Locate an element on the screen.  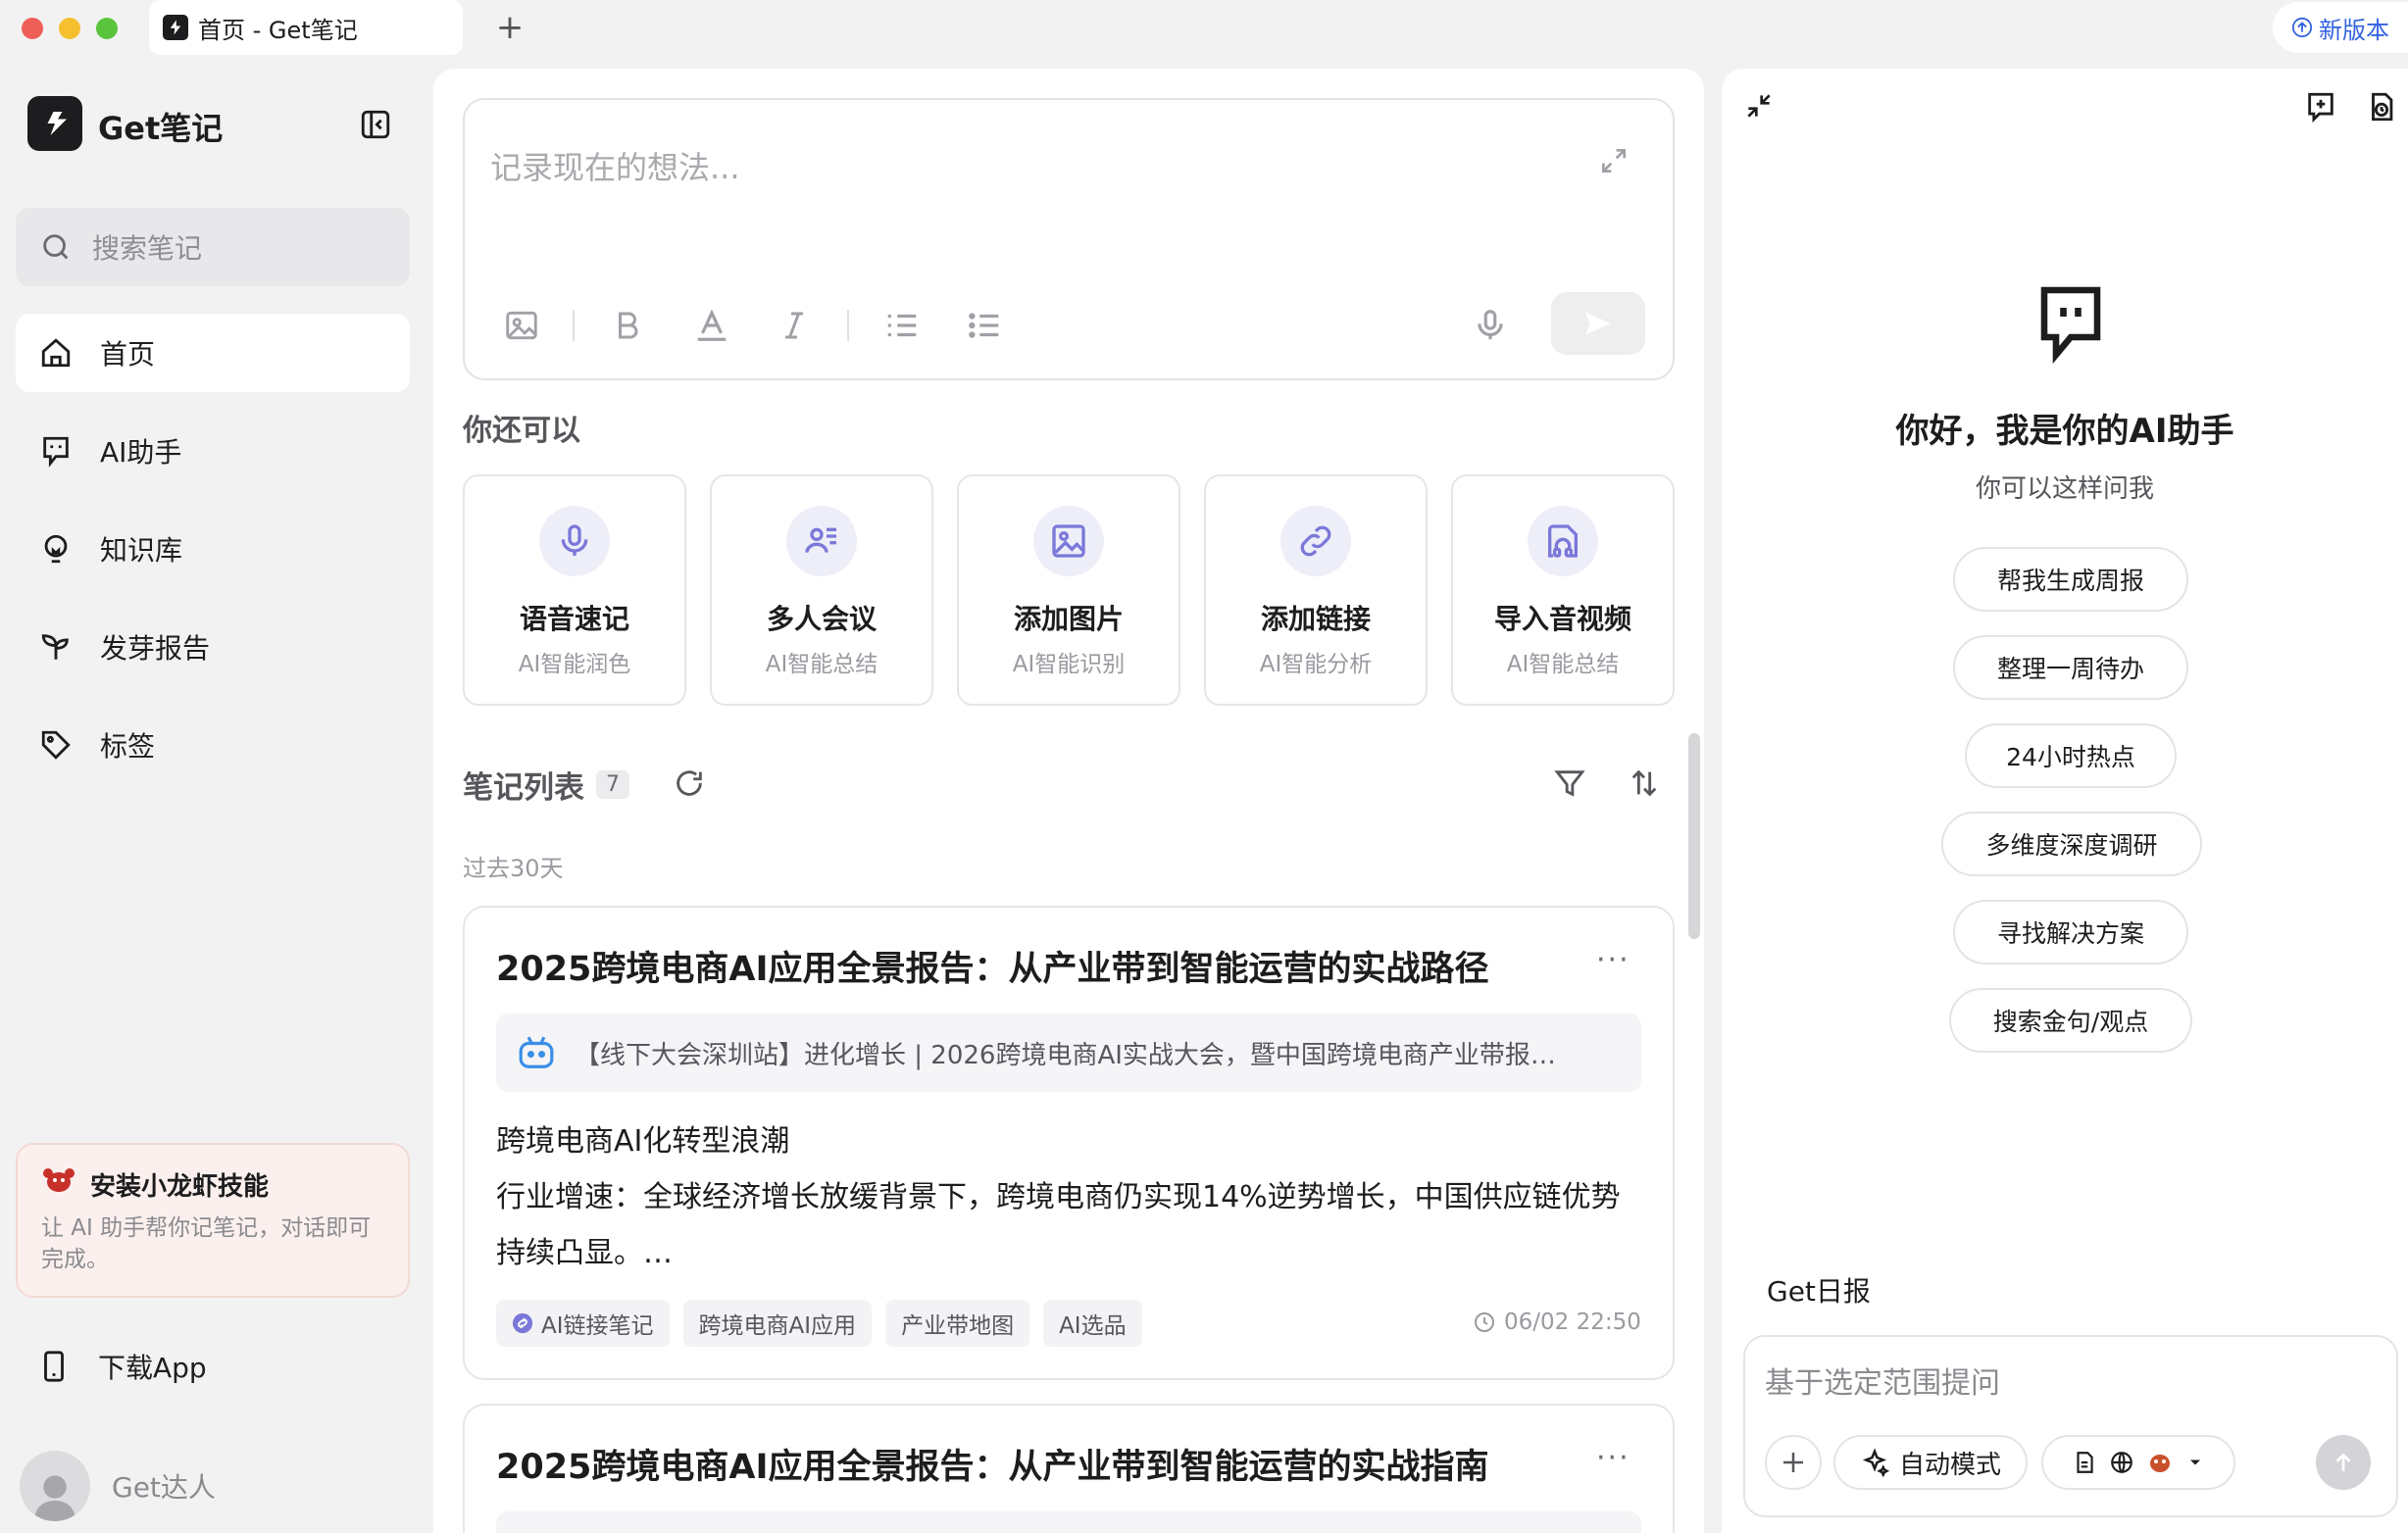
suggestion-chip: 寻找解决方案 is located at coordinates (2070, 932).